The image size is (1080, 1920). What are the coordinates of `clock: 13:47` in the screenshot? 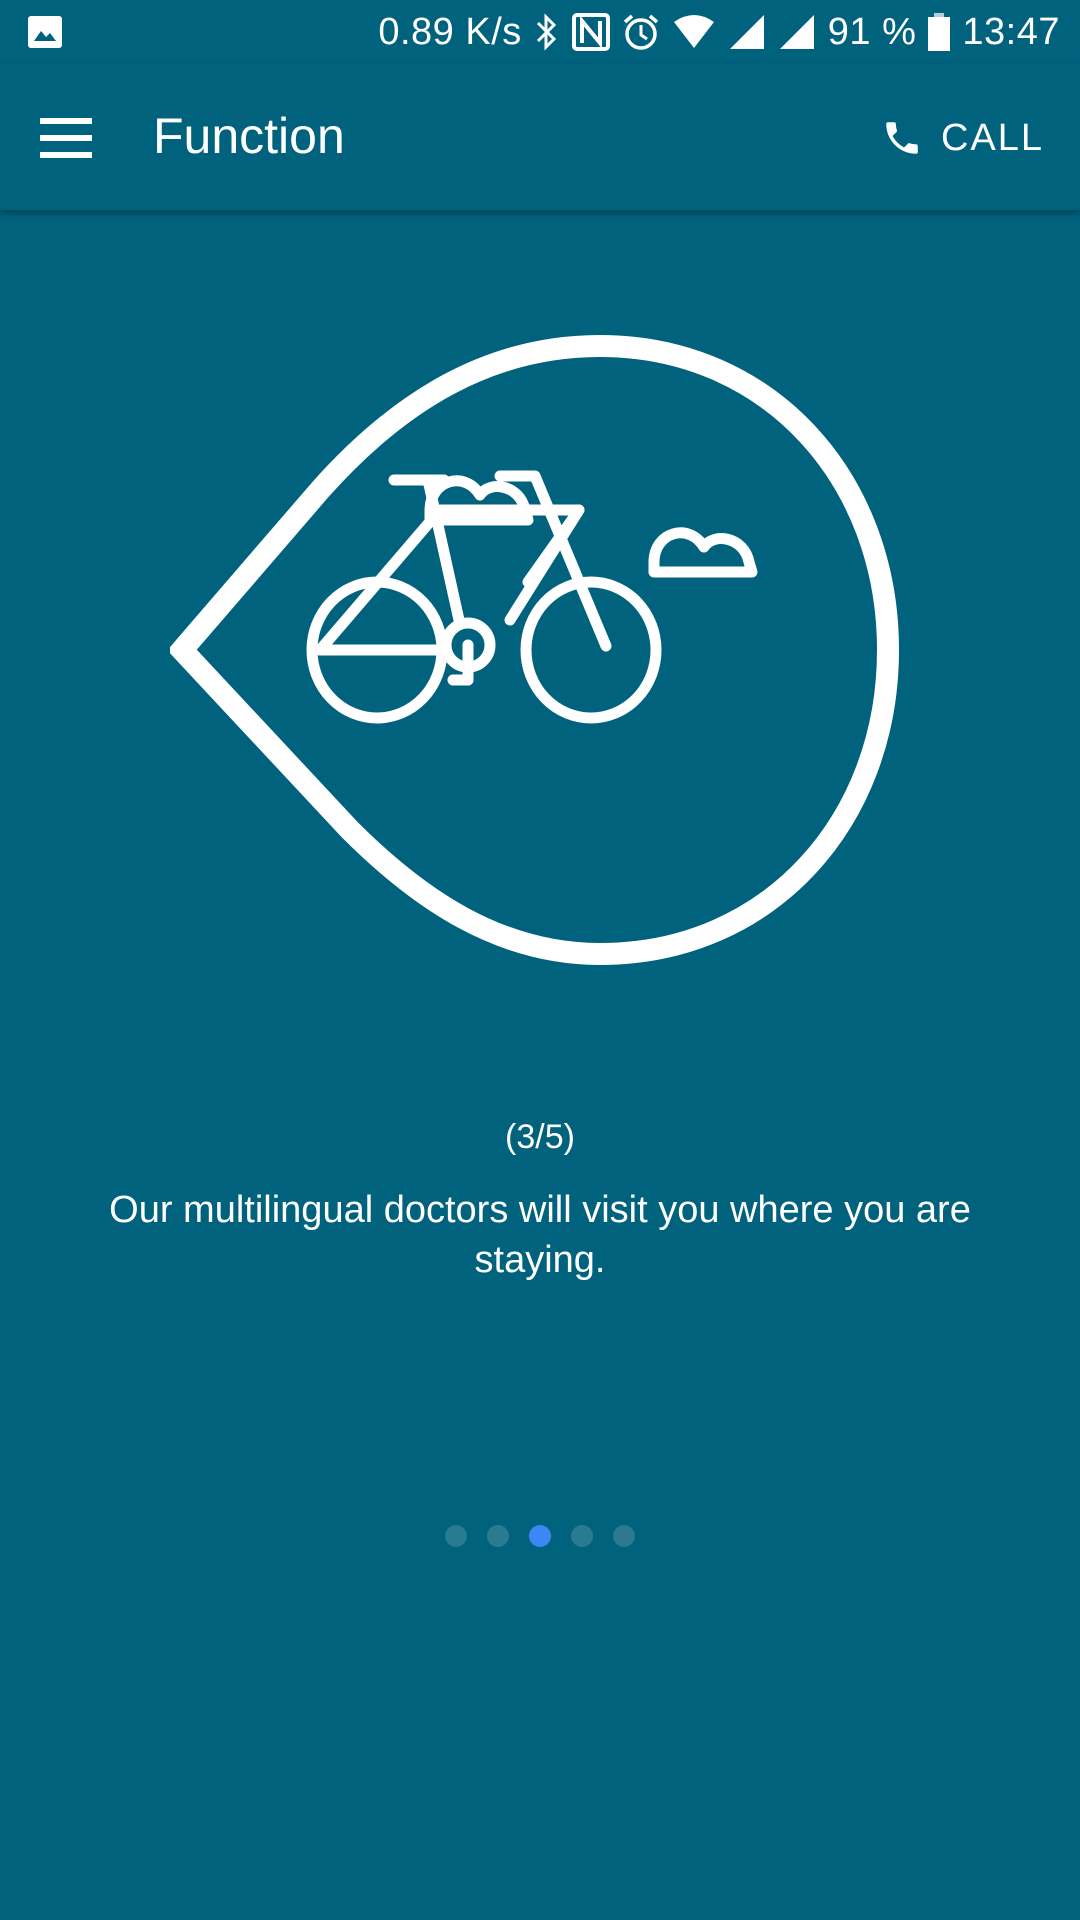 It's located at (1011, 31).